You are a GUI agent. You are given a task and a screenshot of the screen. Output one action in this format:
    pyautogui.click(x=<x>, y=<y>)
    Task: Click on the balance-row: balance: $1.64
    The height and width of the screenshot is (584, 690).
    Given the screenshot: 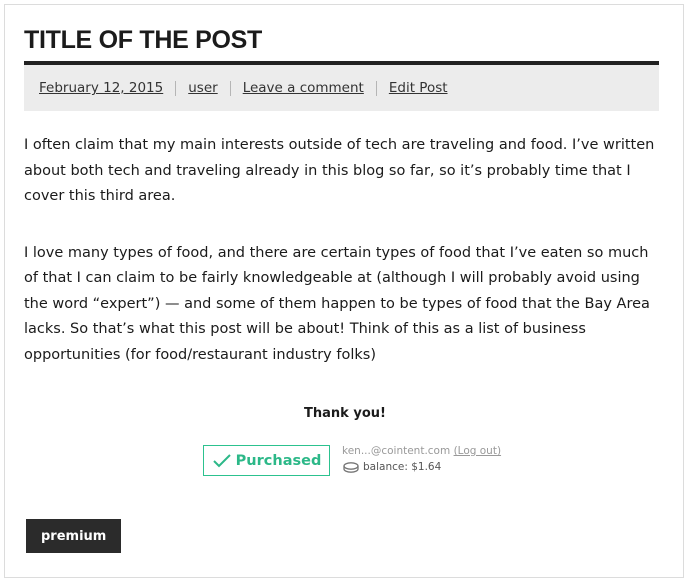 What is the action you would take?
    pyautogui.click(x=392, y=467)
    